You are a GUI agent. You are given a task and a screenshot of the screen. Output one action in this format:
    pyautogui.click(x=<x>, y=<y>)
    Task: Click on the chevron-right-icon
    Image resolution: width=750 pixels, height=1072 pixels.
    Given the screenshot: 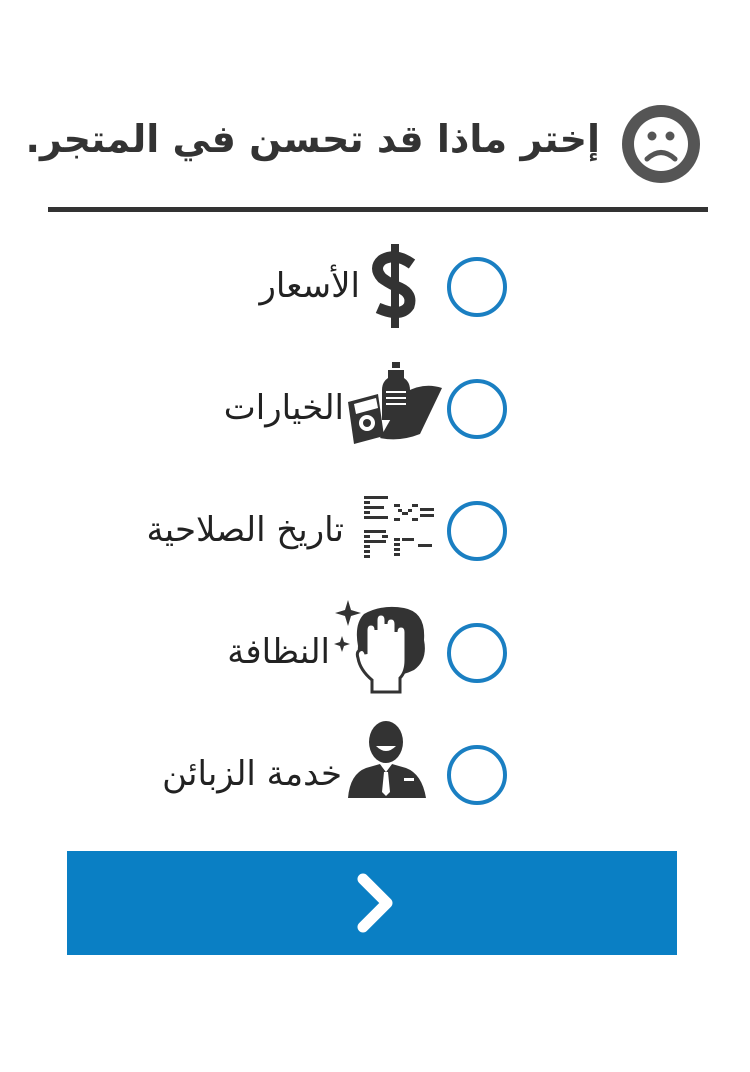 What is the action you would take?
    pyautogui.click(x=375, y=903)
    